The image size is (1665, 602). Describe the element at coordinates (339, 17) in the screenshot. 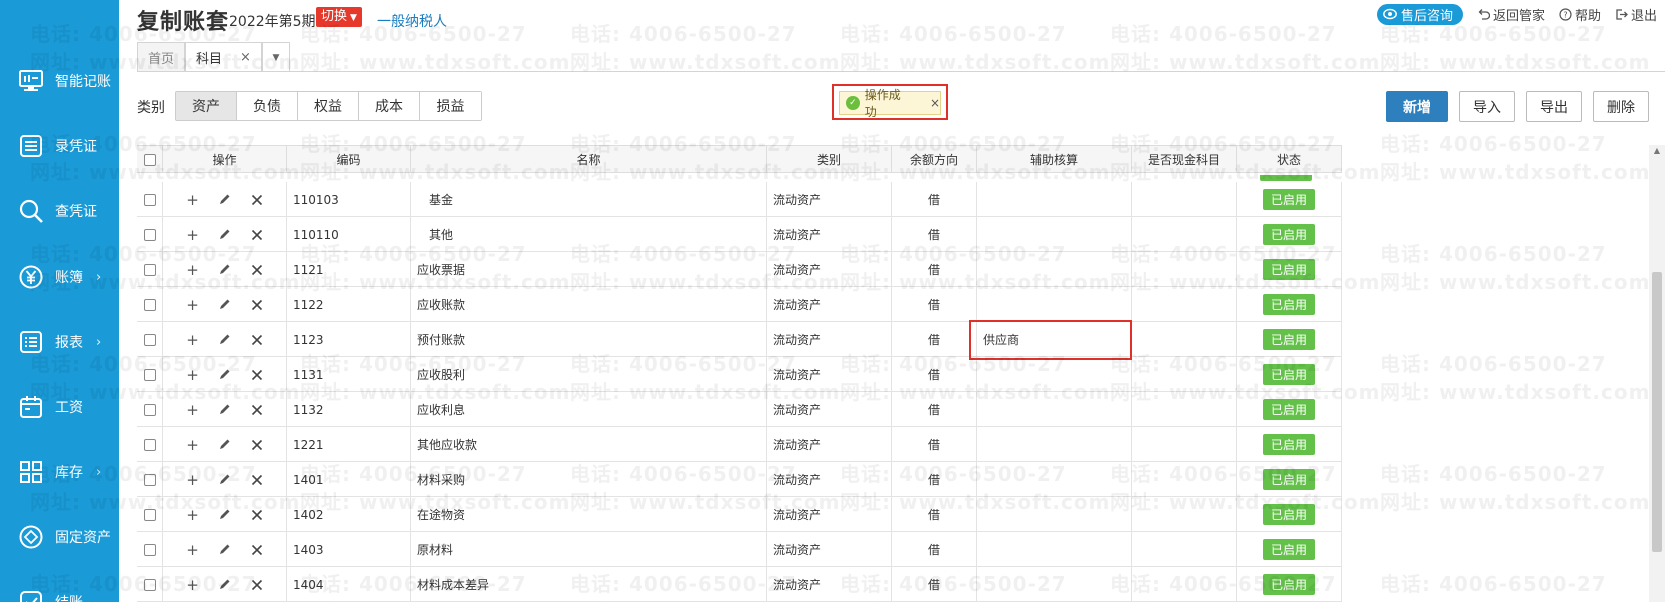

I see `switch-period-button: 切换 ▼` at that location.